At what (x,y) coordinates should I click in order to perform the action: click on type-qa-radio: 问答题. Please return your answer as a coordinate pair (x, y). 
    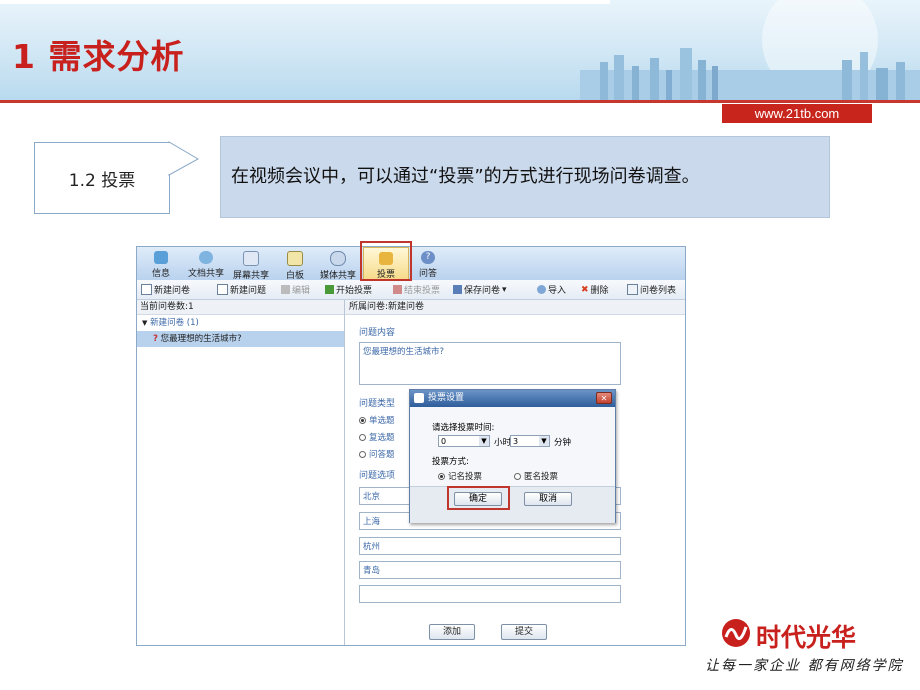
    Looking at the image, I should click on (377, 454).